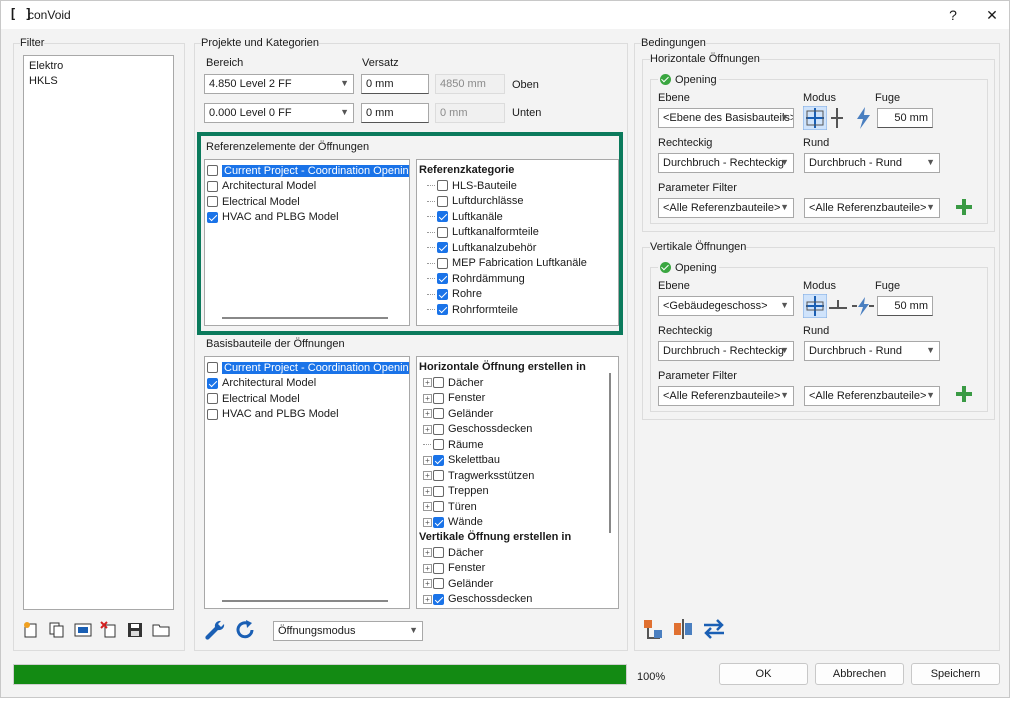 This screenshot has height=720, width=1010. I want to click on category-item: Luftkanalzubehör, so click(481, 247).